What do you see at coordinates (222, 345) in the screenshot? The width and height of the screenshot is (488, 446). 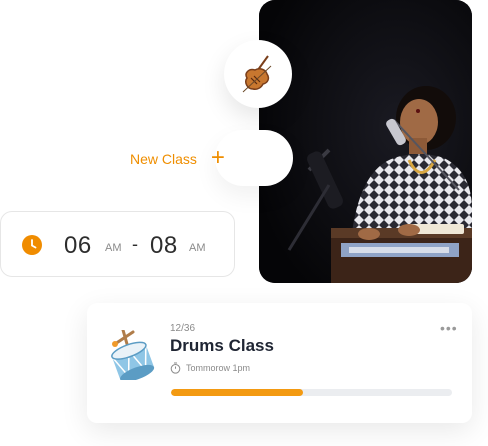 I see `class-title: Drums Class` at bounding box center [222, 345].